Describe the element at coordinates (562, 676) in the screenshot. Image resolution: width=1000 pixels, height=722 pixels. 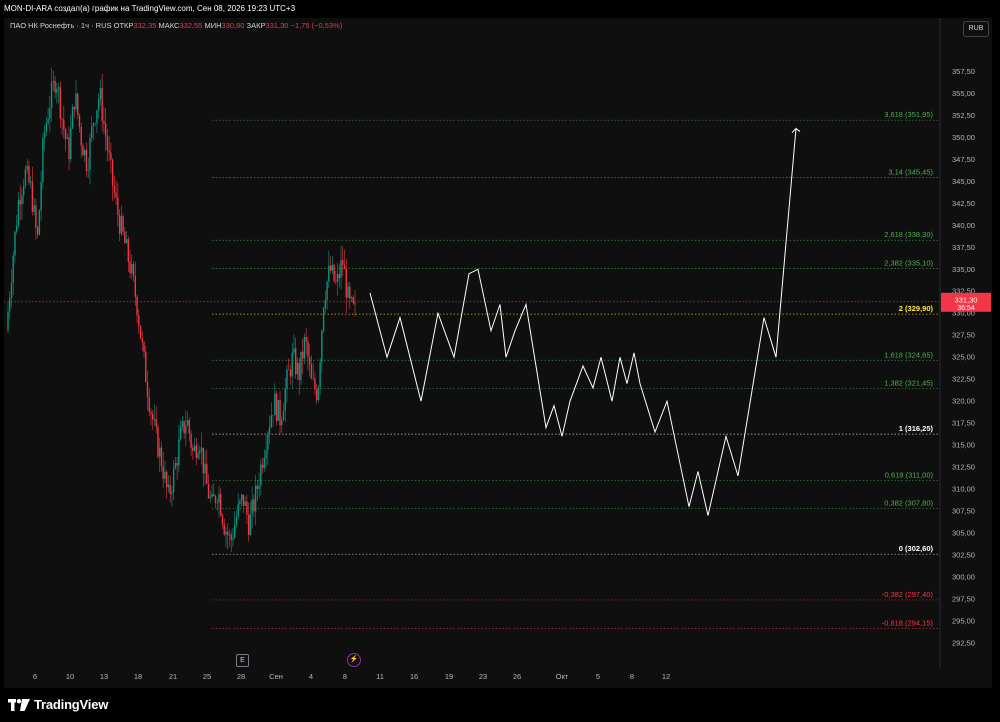
I see `x-tick-label: Окт` at that location.